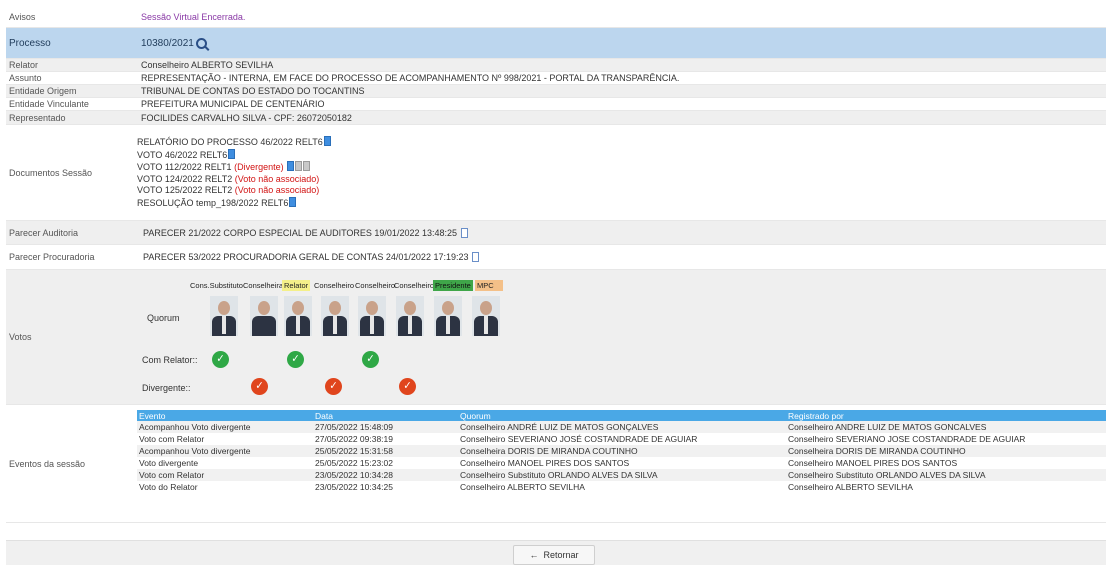 This screenshot has height=567, width=1108. What do you see at coordinates (44, 232) in the screenshot?
I see `parecer-auditoria-label: Parecer Auditoria` at bounding box center [44, 232].